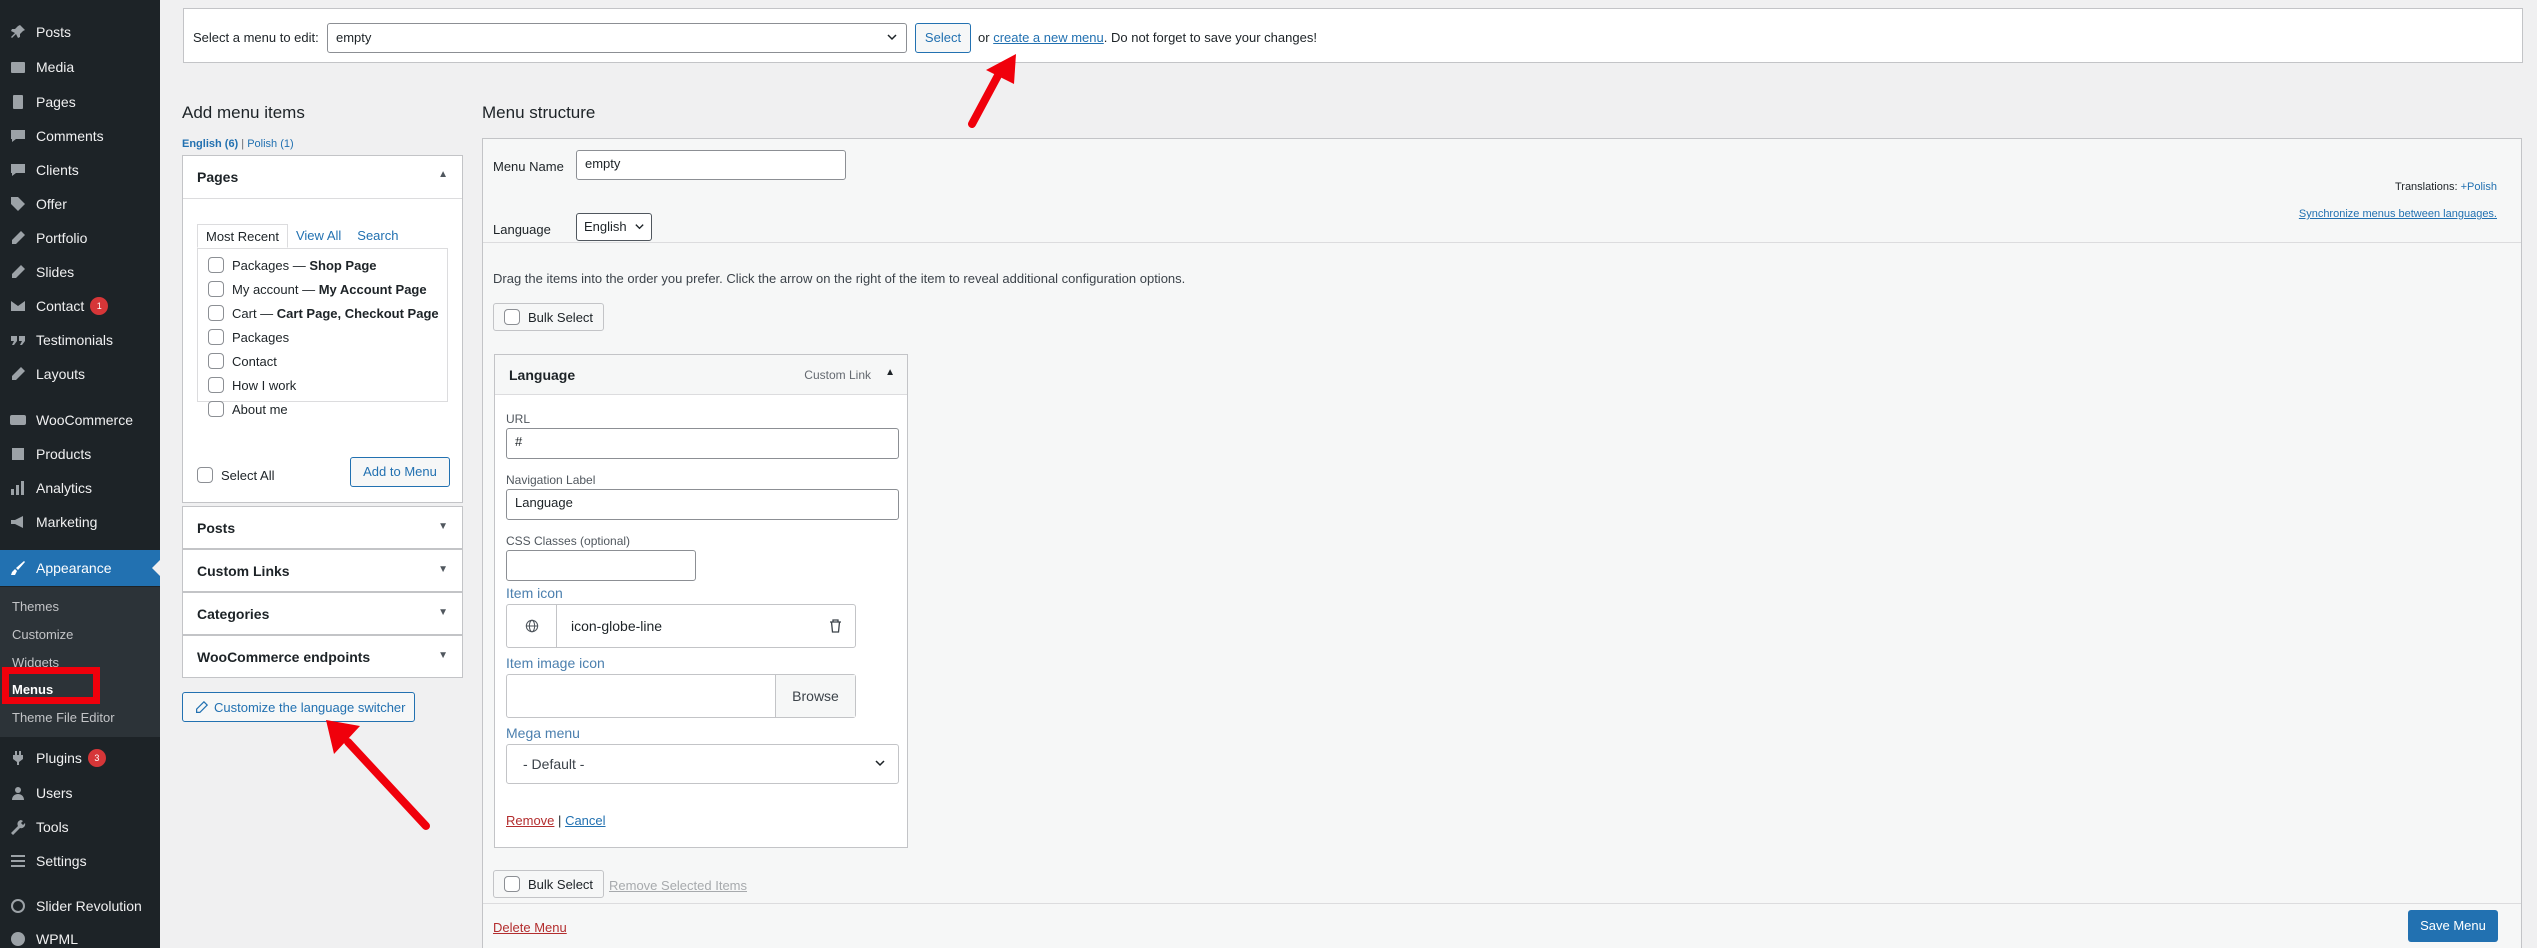  Describe the element at coordinates (80, 906) in the screenshot. I see `sidebar-item-slider-revolution: Slider Revolution` at that location.